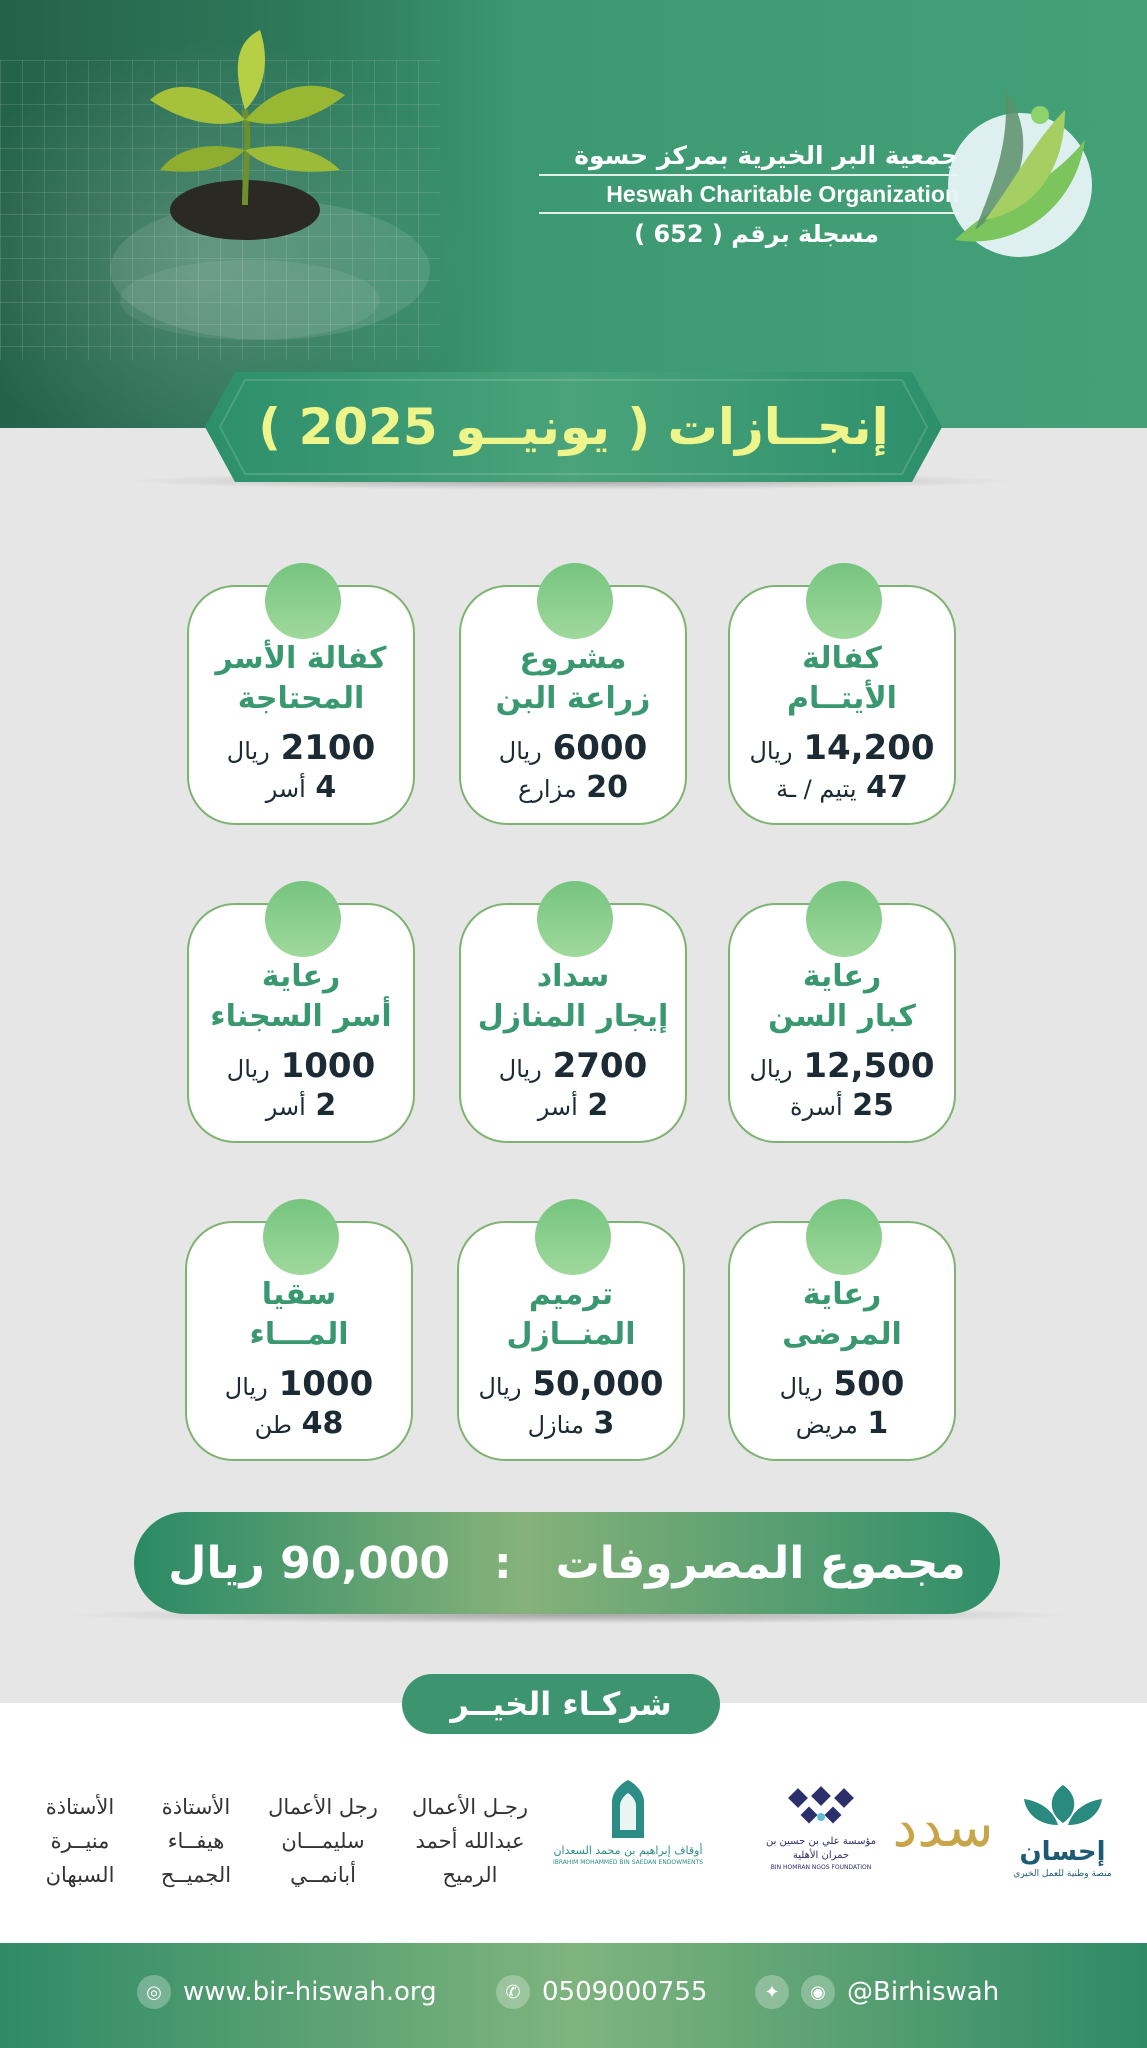 This screenshot has width=1147, height=2048. Describe the element at coordinates (923, 1992) in the screenshot. I see `social-handle: @Birhiswah` at that location.